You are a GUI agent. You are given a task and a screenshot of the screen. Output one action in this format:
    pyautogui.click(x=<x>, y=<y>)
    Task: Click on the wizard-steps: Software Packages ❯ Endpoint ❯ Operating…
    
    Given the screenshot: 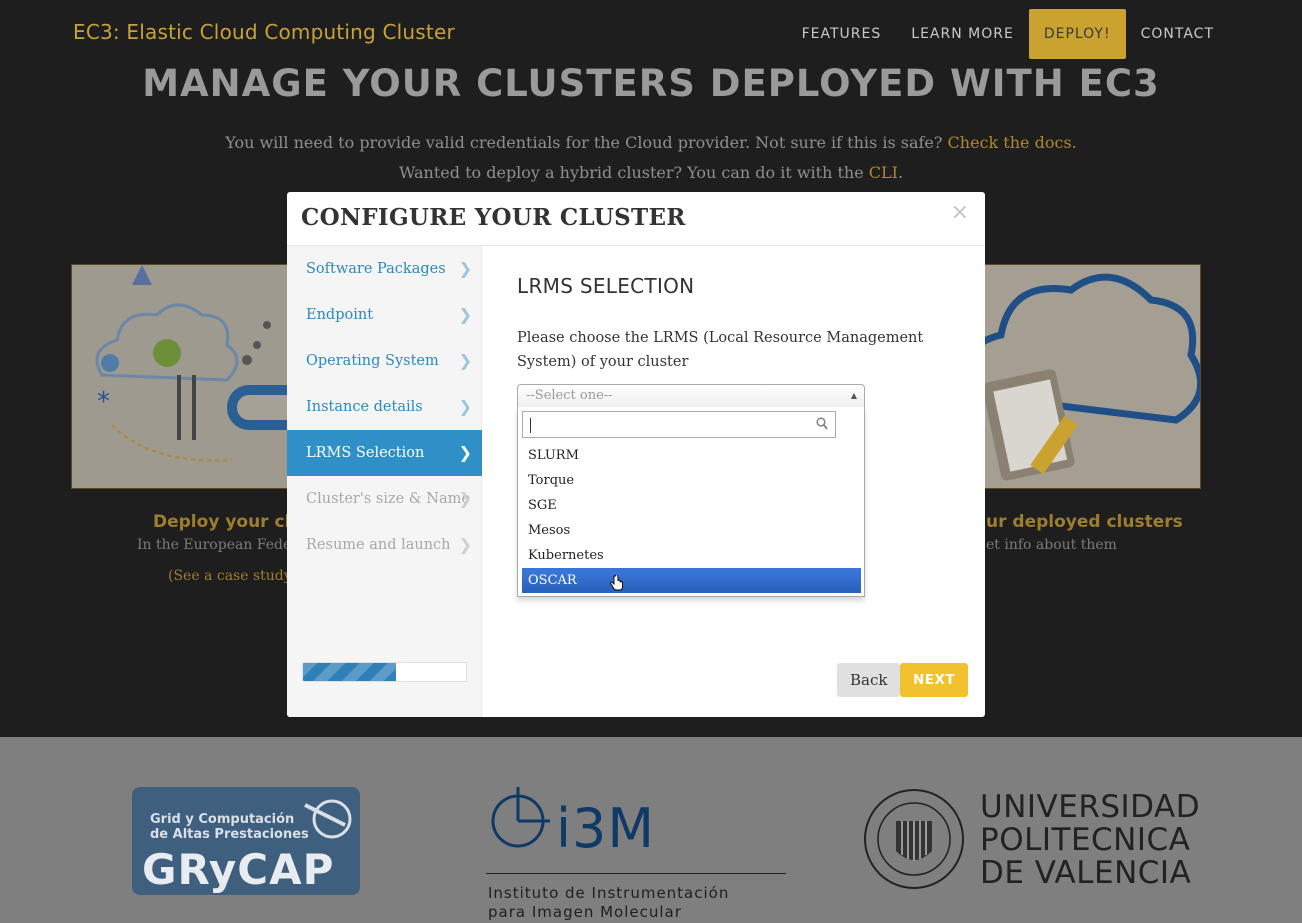 What is the action you would take?
    pyautogui.click(x=384, y=481)
    